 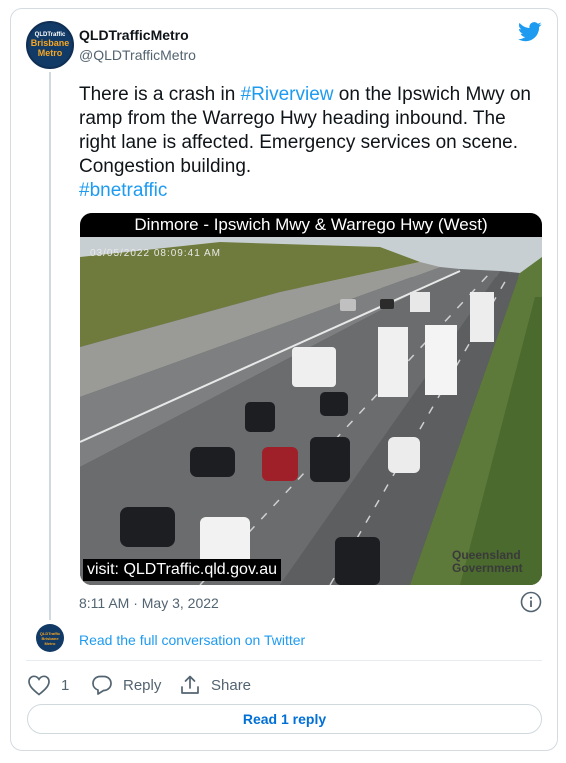 I want to click on hashtag-riverview: #Riverview, so click(x=287, y=94).